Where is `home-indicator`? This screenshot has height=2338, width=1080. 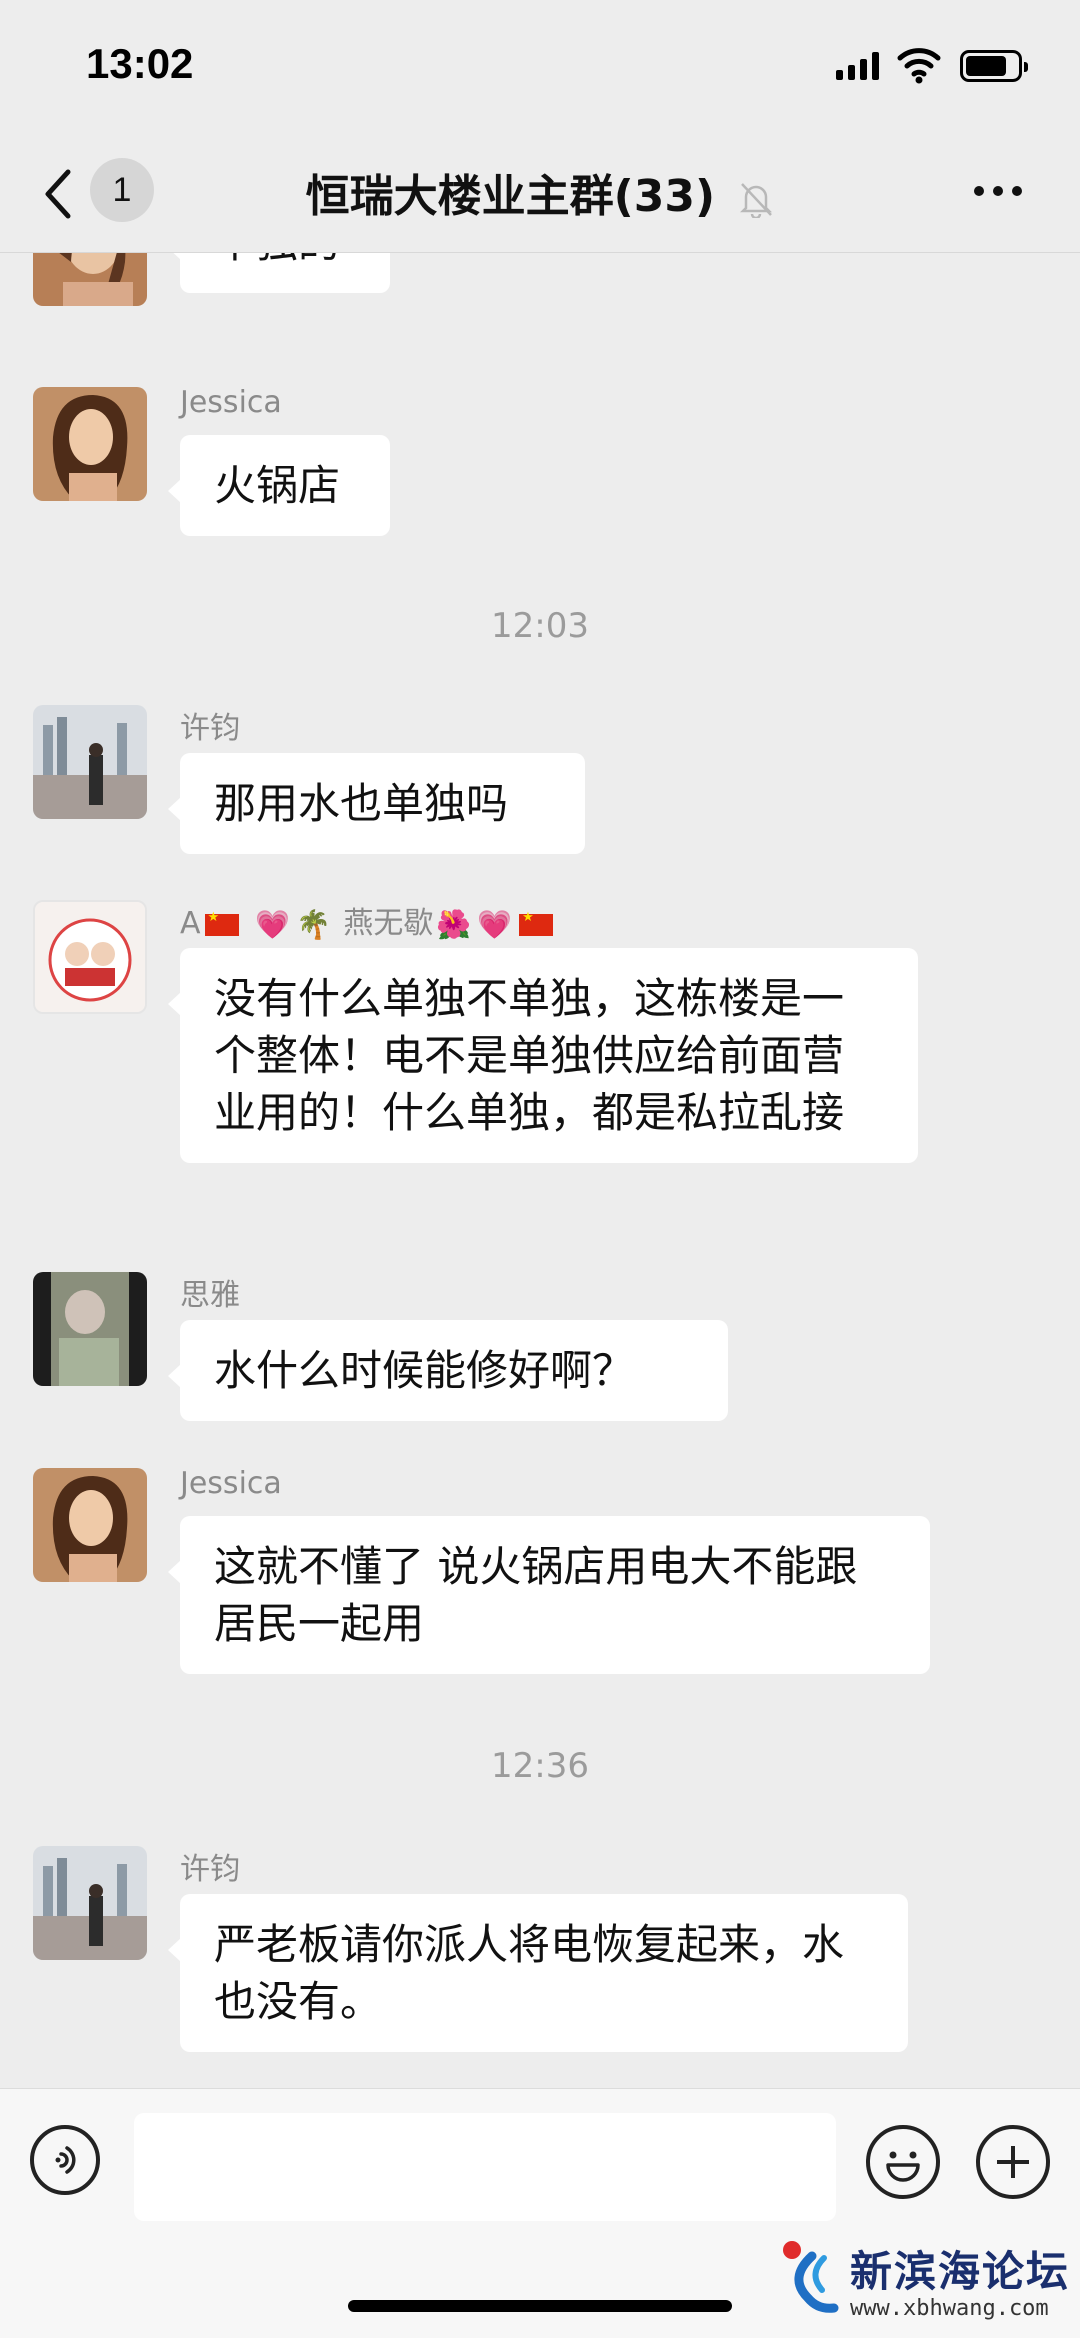 home-indicator is located at coordinates (540, 2306).